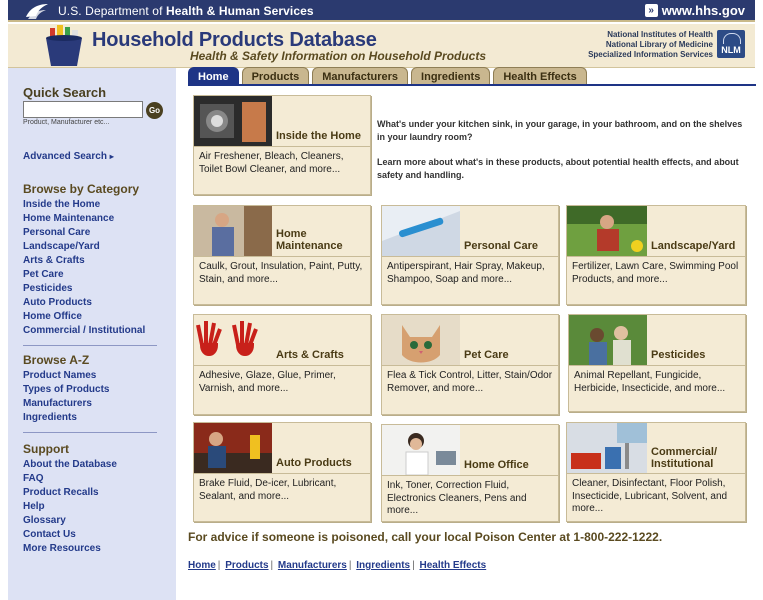  What do you see at coordinates (66, 390) in the screenshot?
I see `az-types-of-products: Types of Products` at bounding box center [66, 390].